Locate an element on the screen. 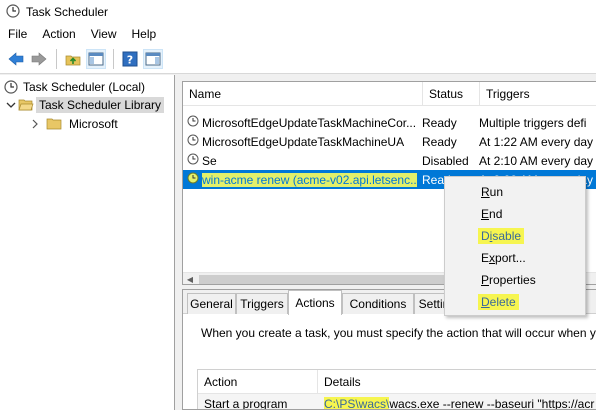  tree-item-microsoft: Microsoft is located at coordinates (75, 124).